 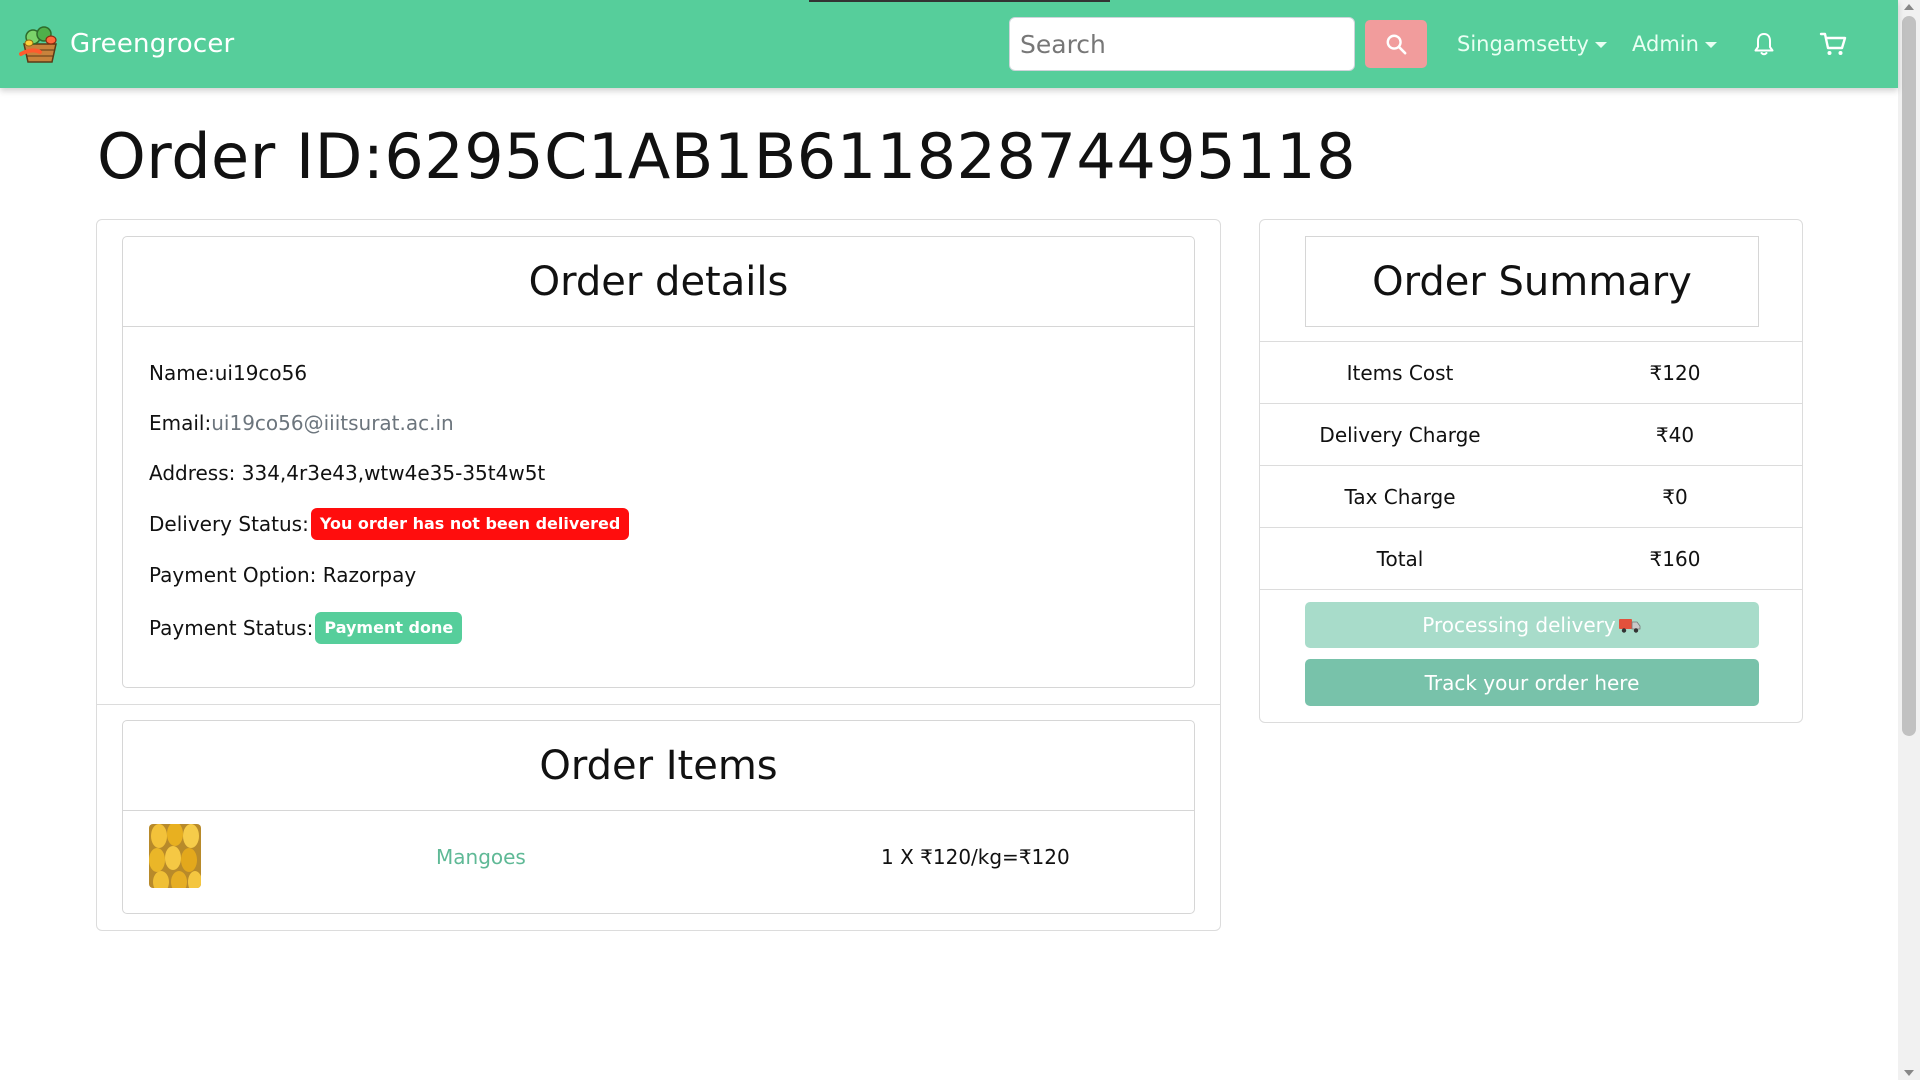 I want to click on name-row: Name: ui19co56, so click(x=228, y=373).